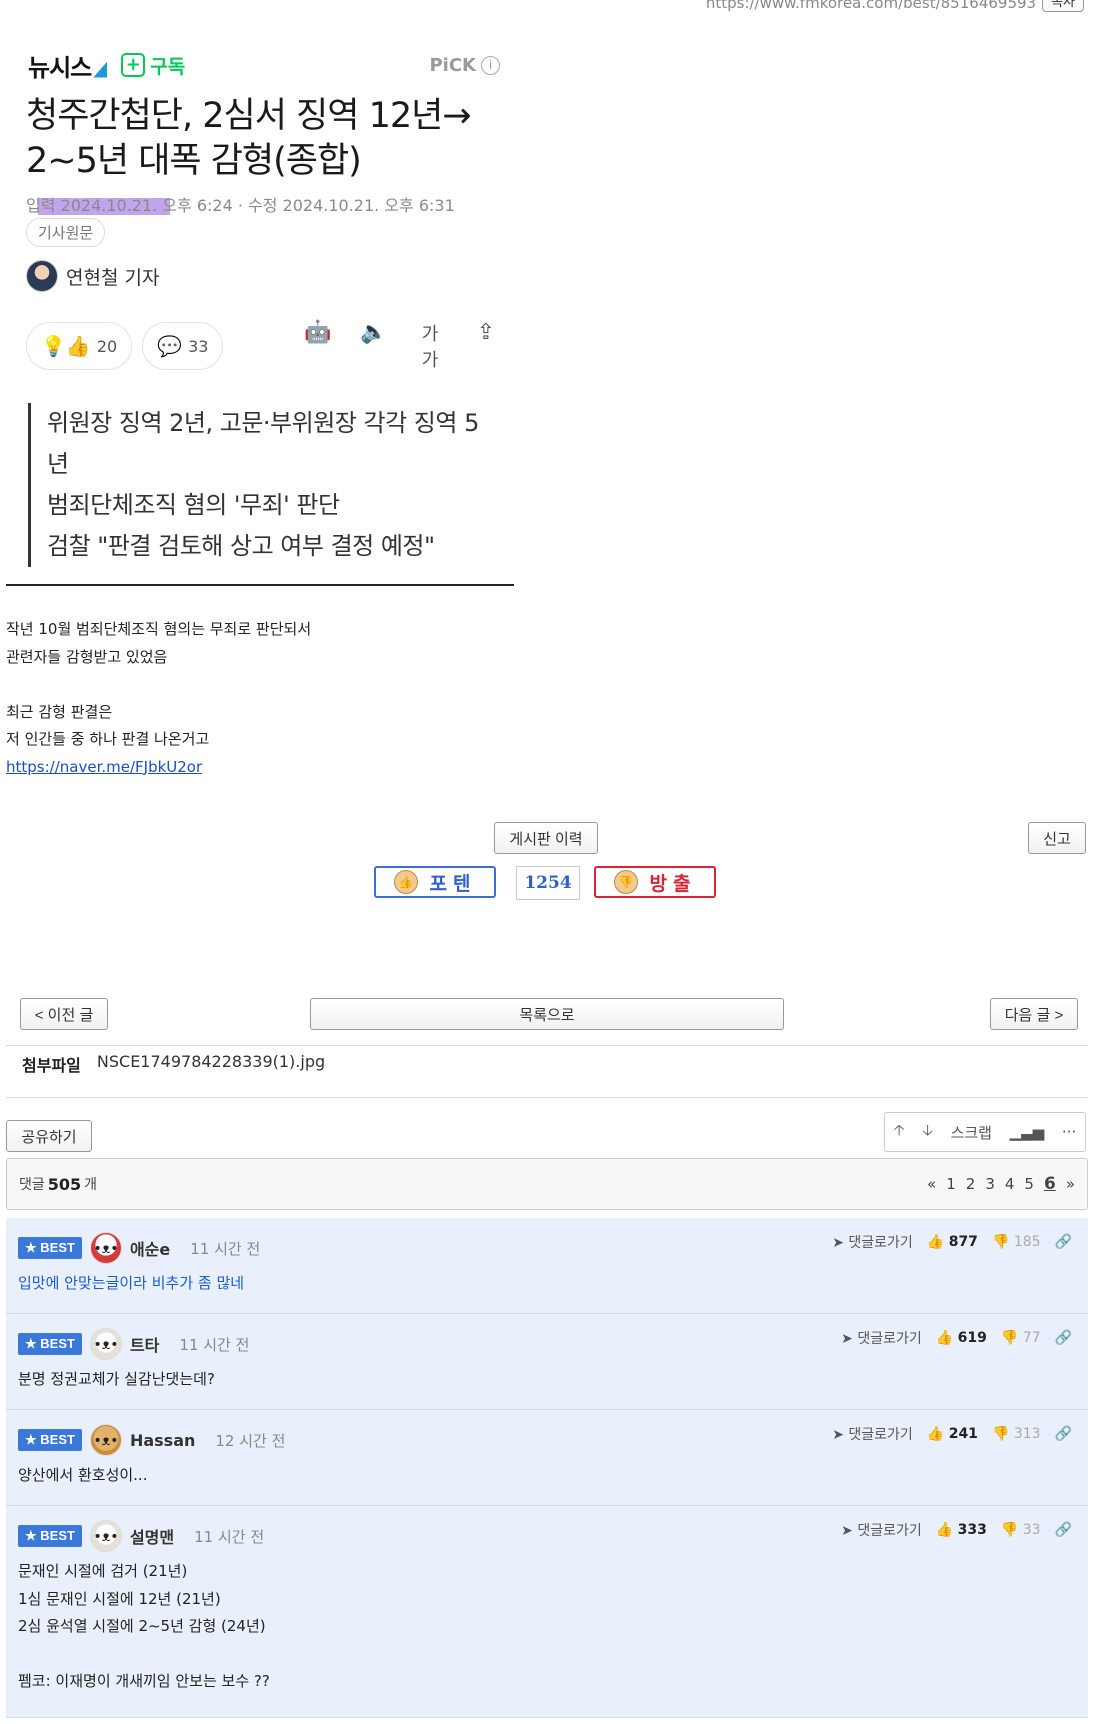 The image size is (1094, 1724). What do you see at coordinates (1021, 1338) in the screenshot?
I see `downvote-button: 👎 77` at bounding box center [1021, 1338].